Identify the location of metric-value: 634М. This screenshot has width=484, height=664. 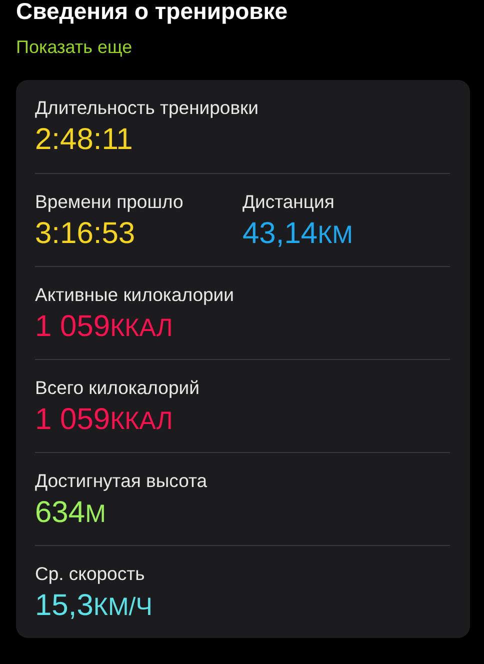
(70, 513).